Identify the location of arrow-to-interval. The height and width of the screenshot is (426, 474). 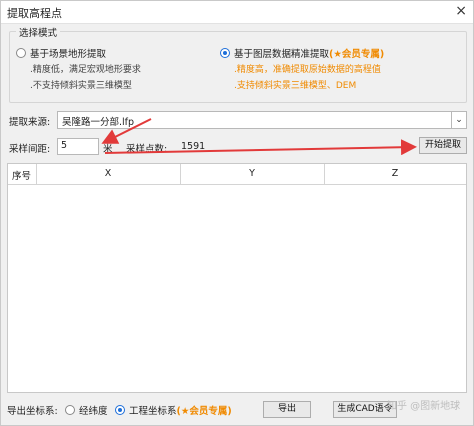
(126, 131).